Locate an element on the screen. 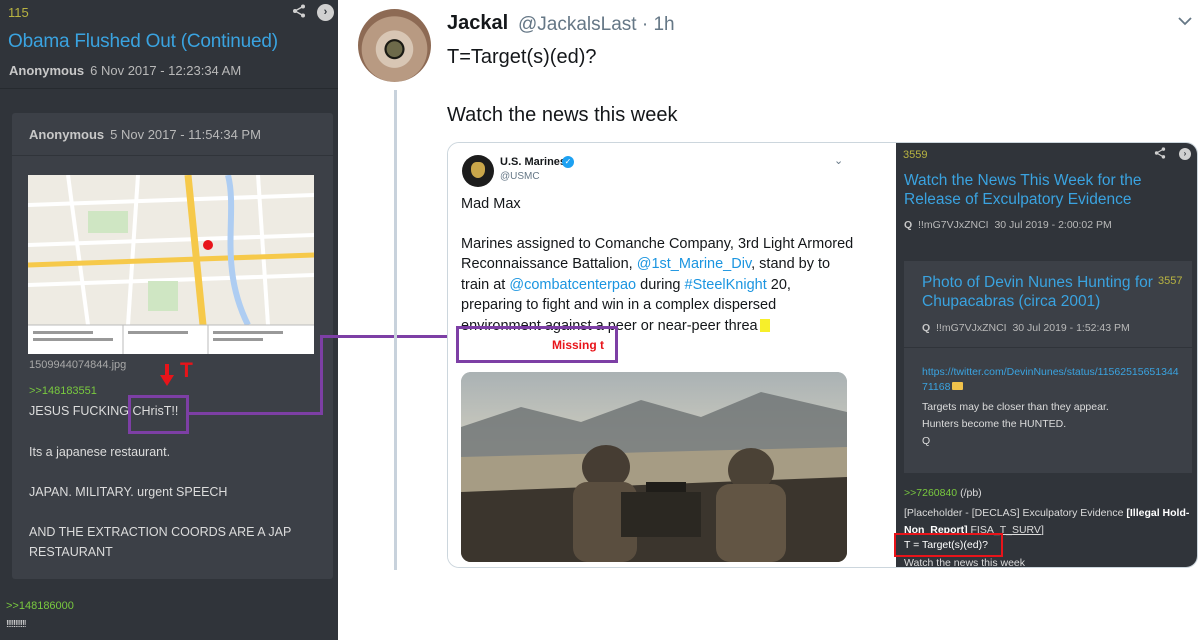  chevron-down-icon: ⌄ is located at coordinates (839, 161).